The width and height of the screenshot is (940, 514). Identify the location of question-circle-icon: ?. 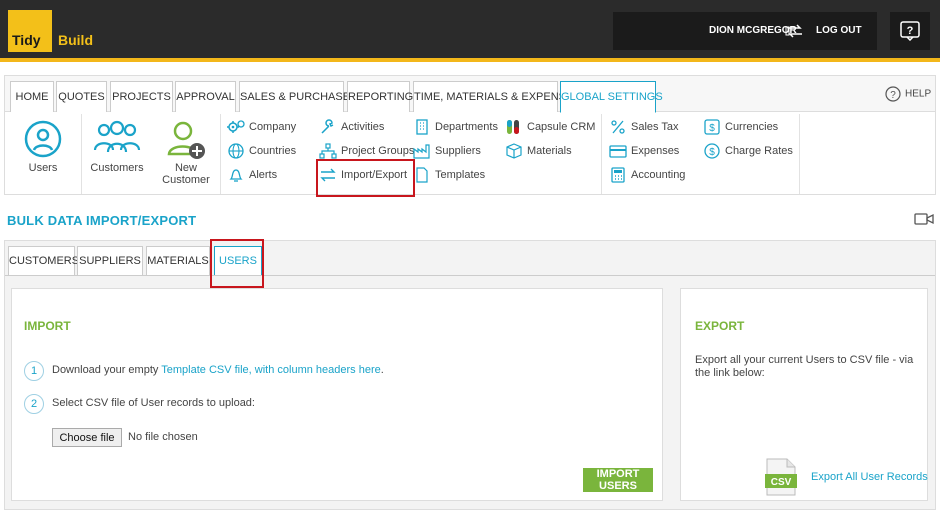
(893, 94).